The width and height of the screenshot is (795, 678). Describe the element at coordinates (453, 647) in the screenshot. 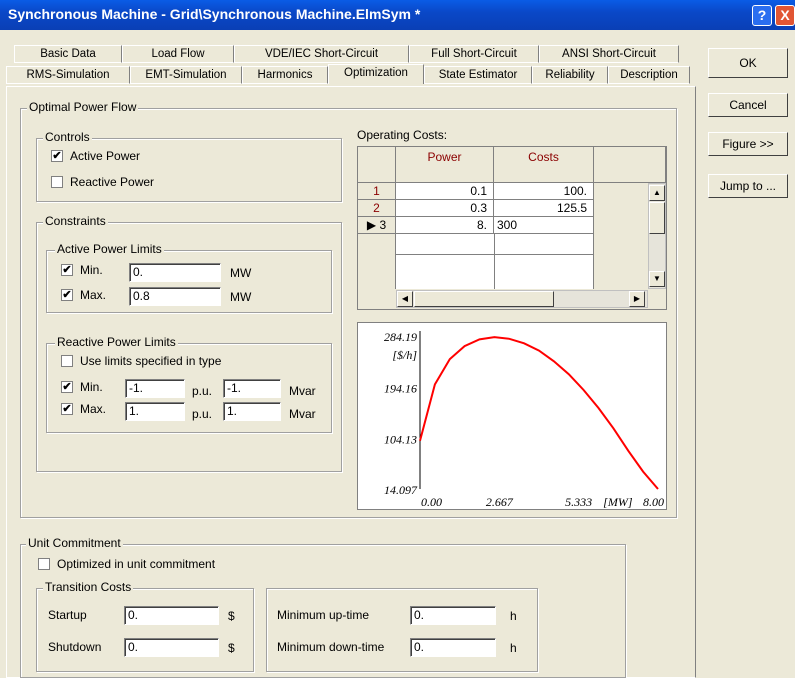

I see `min-down-input: 0.` at that location.